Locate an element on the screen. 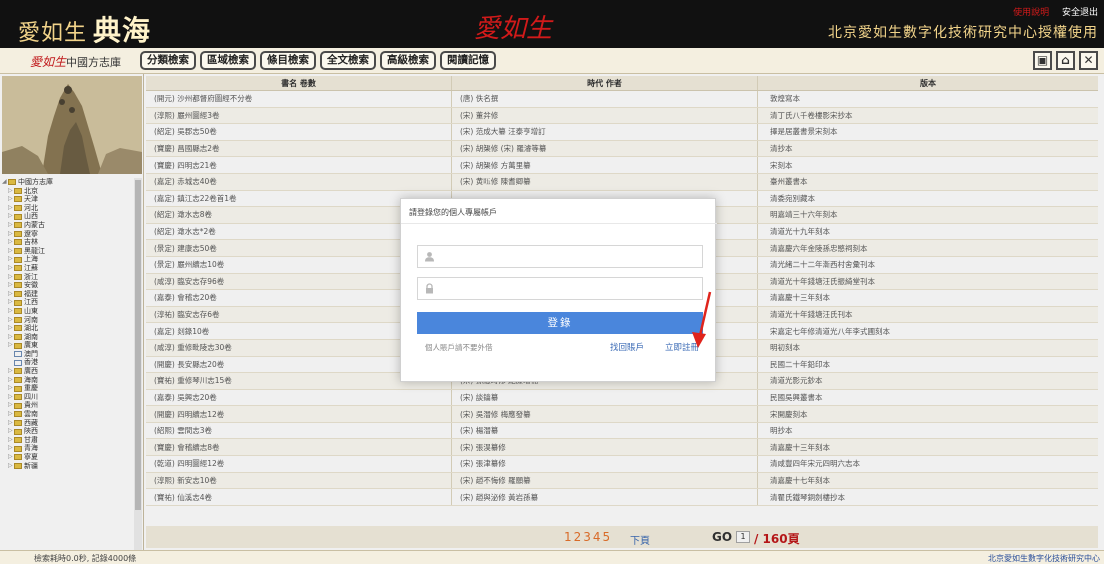  status-bar: 檢索耗時0.0秒, 記錄4000條 北京愛如生數字化技術研究中心 is located at coordinates (552, 557).